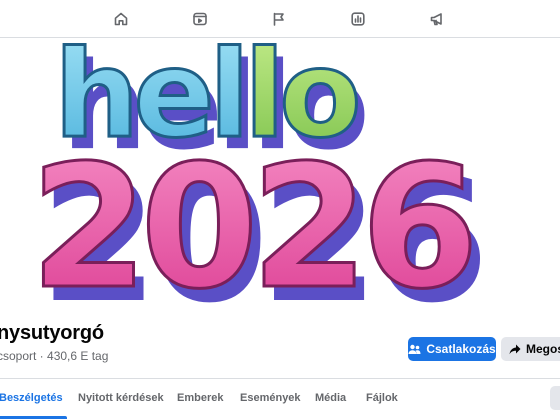 The image size is (560, 420). What do you see at coordinates (515, 349) in the screenshot?
I see `share-arrow-icon` at bounding box center [515, 349].